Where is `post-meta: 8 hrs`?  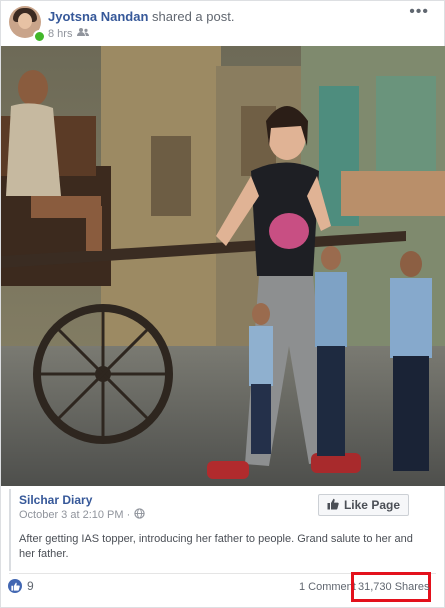 post-meta: 8 hrs is located at coordinates (69, 33).